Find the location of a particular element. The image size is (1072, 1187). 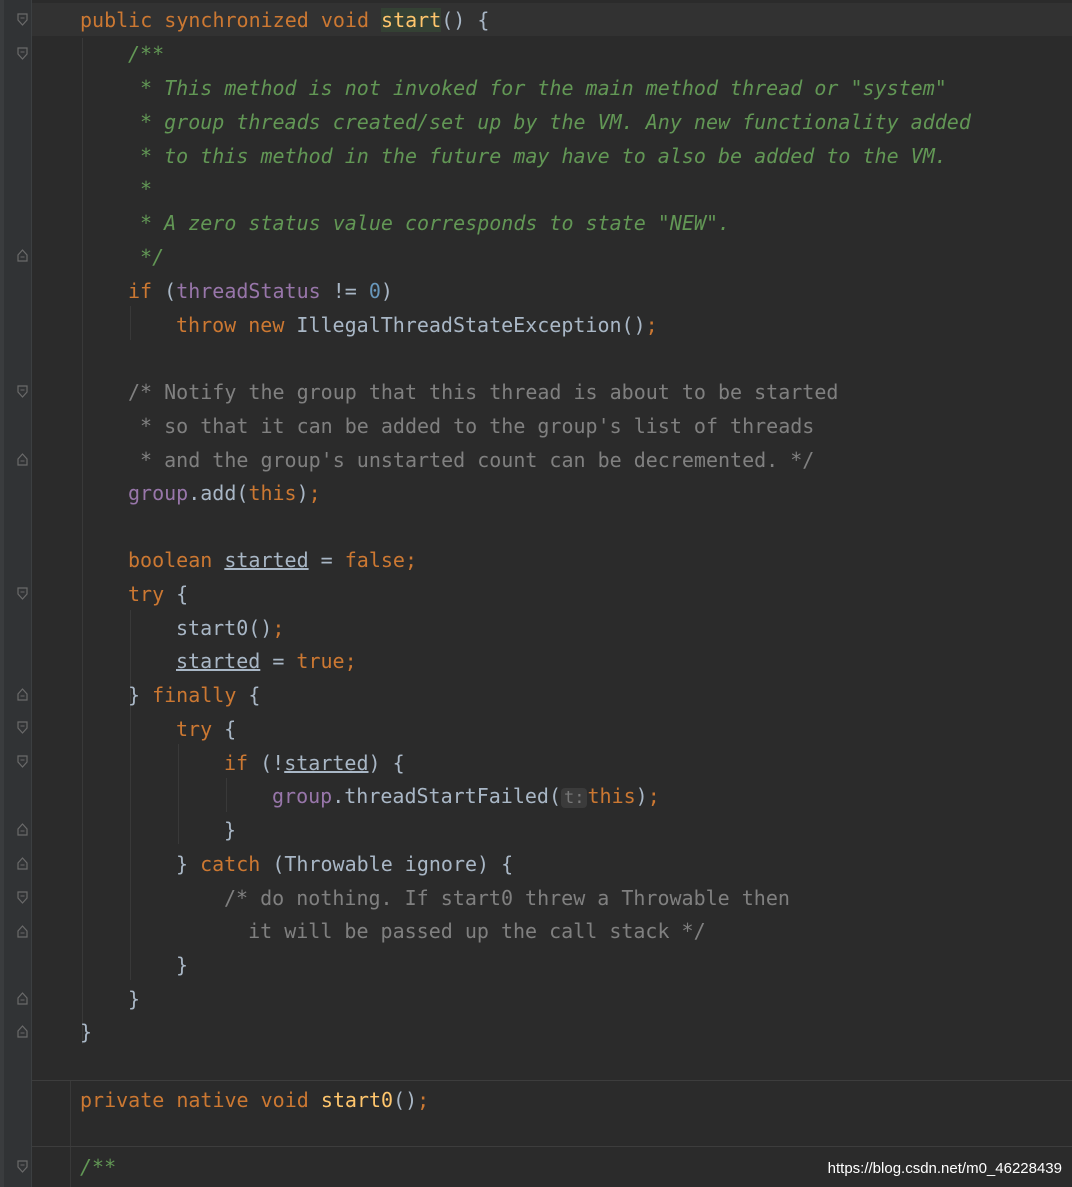

javadoc-line: */ is located at coordinates (146, 257).